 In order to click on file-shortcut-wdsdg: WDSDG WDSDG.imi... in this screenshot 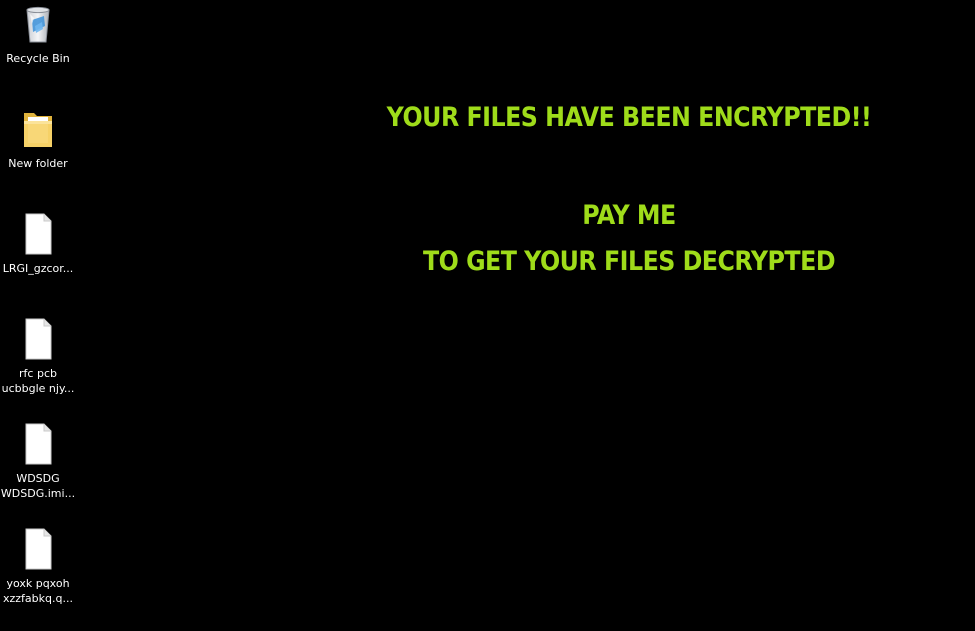, I will do `click(38, 461)`.